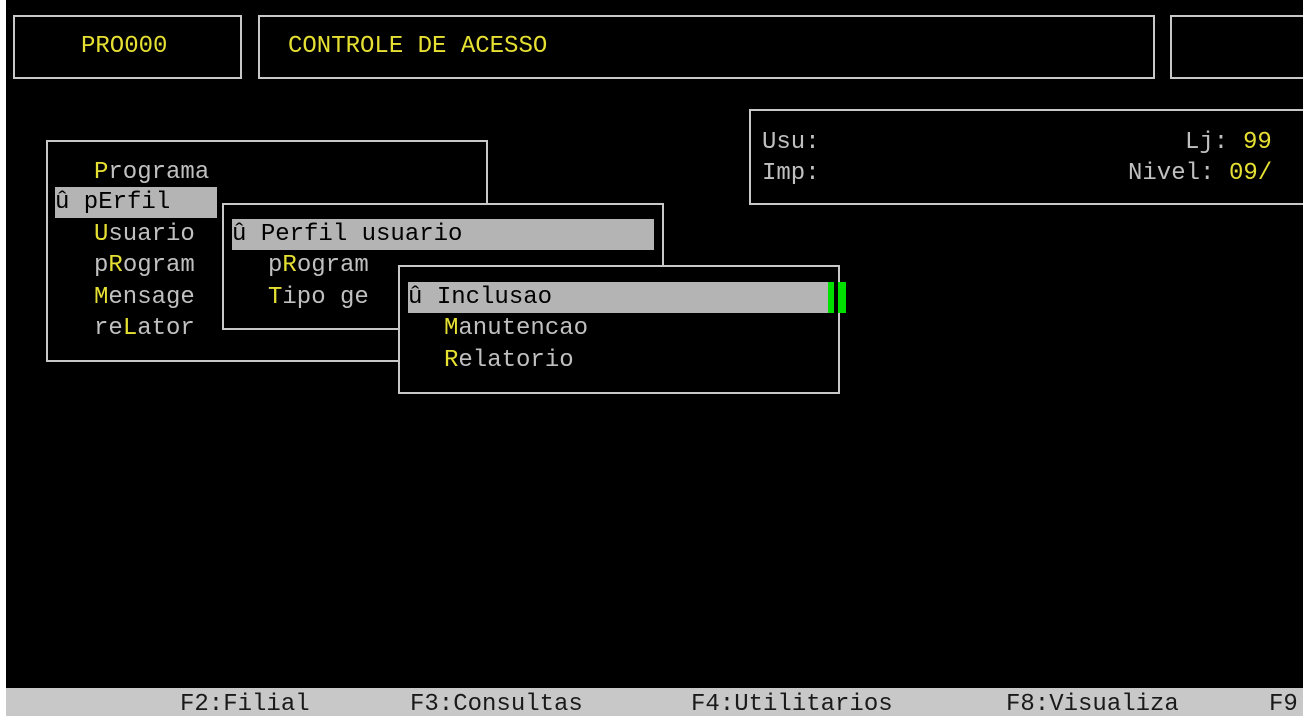 The height and width of the screenshot is (716, 1309). Describe the element at coordinates (144, 234) in the screenshot. I see `menu-item-usuario: Usuario` at that location.